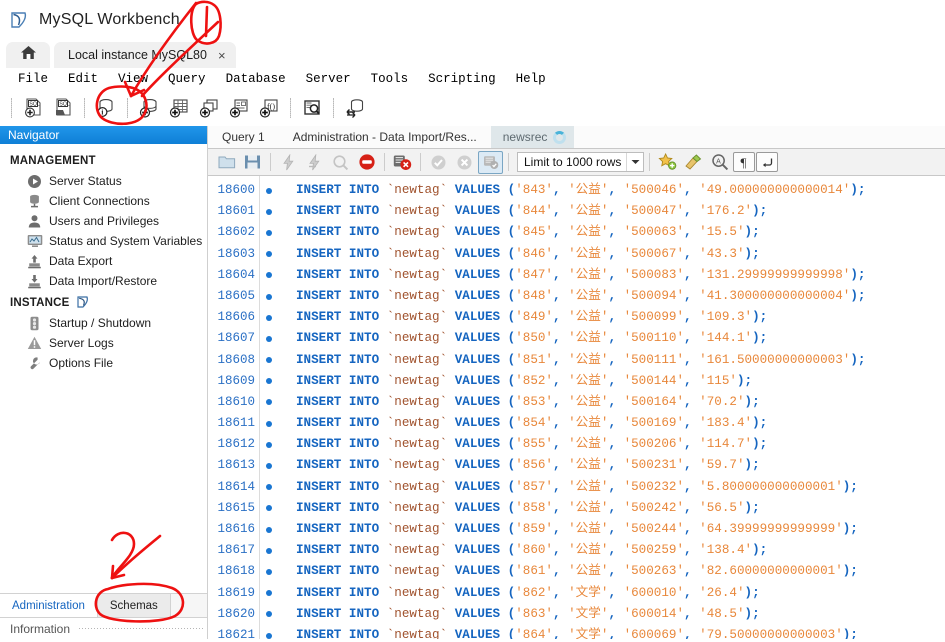 This screenshot has width=945, height=642. What do you see at coordinates (462, 79) in the screenshot?
I see `menu-item-scripting: Scripting` at bounding box center [462, 79].